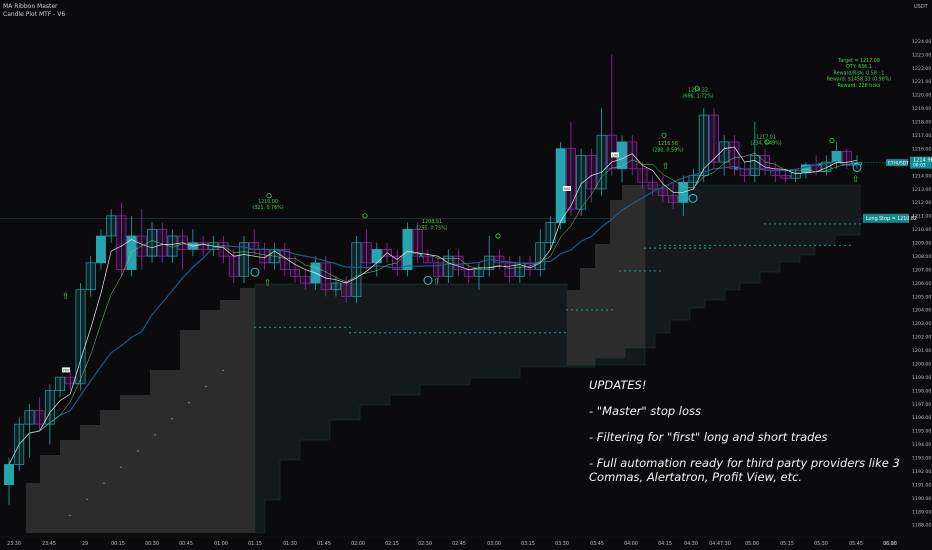 This screenshot has width=932, height=550. I want to click on long-signal-arrow: ⇧, so click(666, 167).